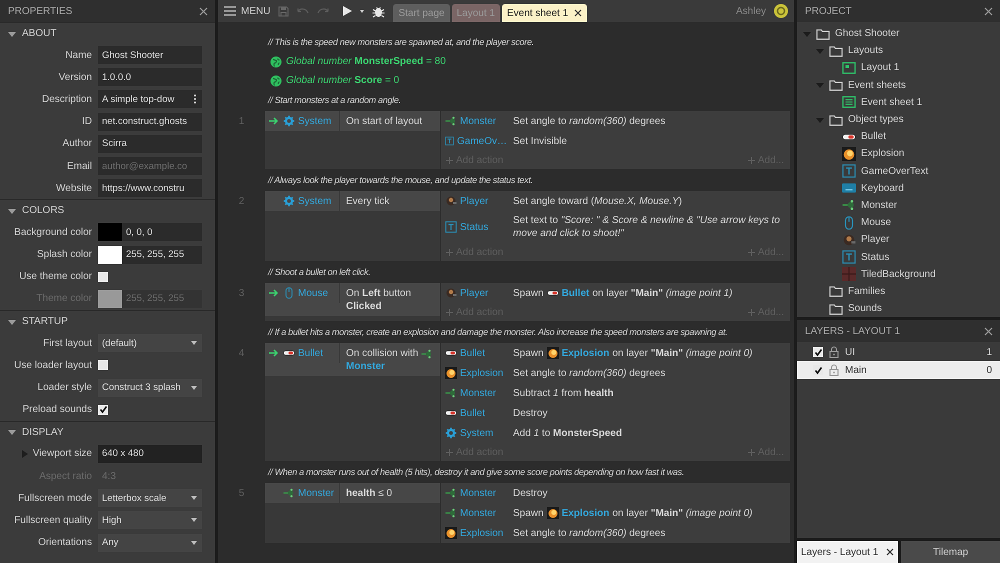 This screenshot has height=563, width=1000. I want to click on editor-tab: Event sheet 1, so click(545, 13).